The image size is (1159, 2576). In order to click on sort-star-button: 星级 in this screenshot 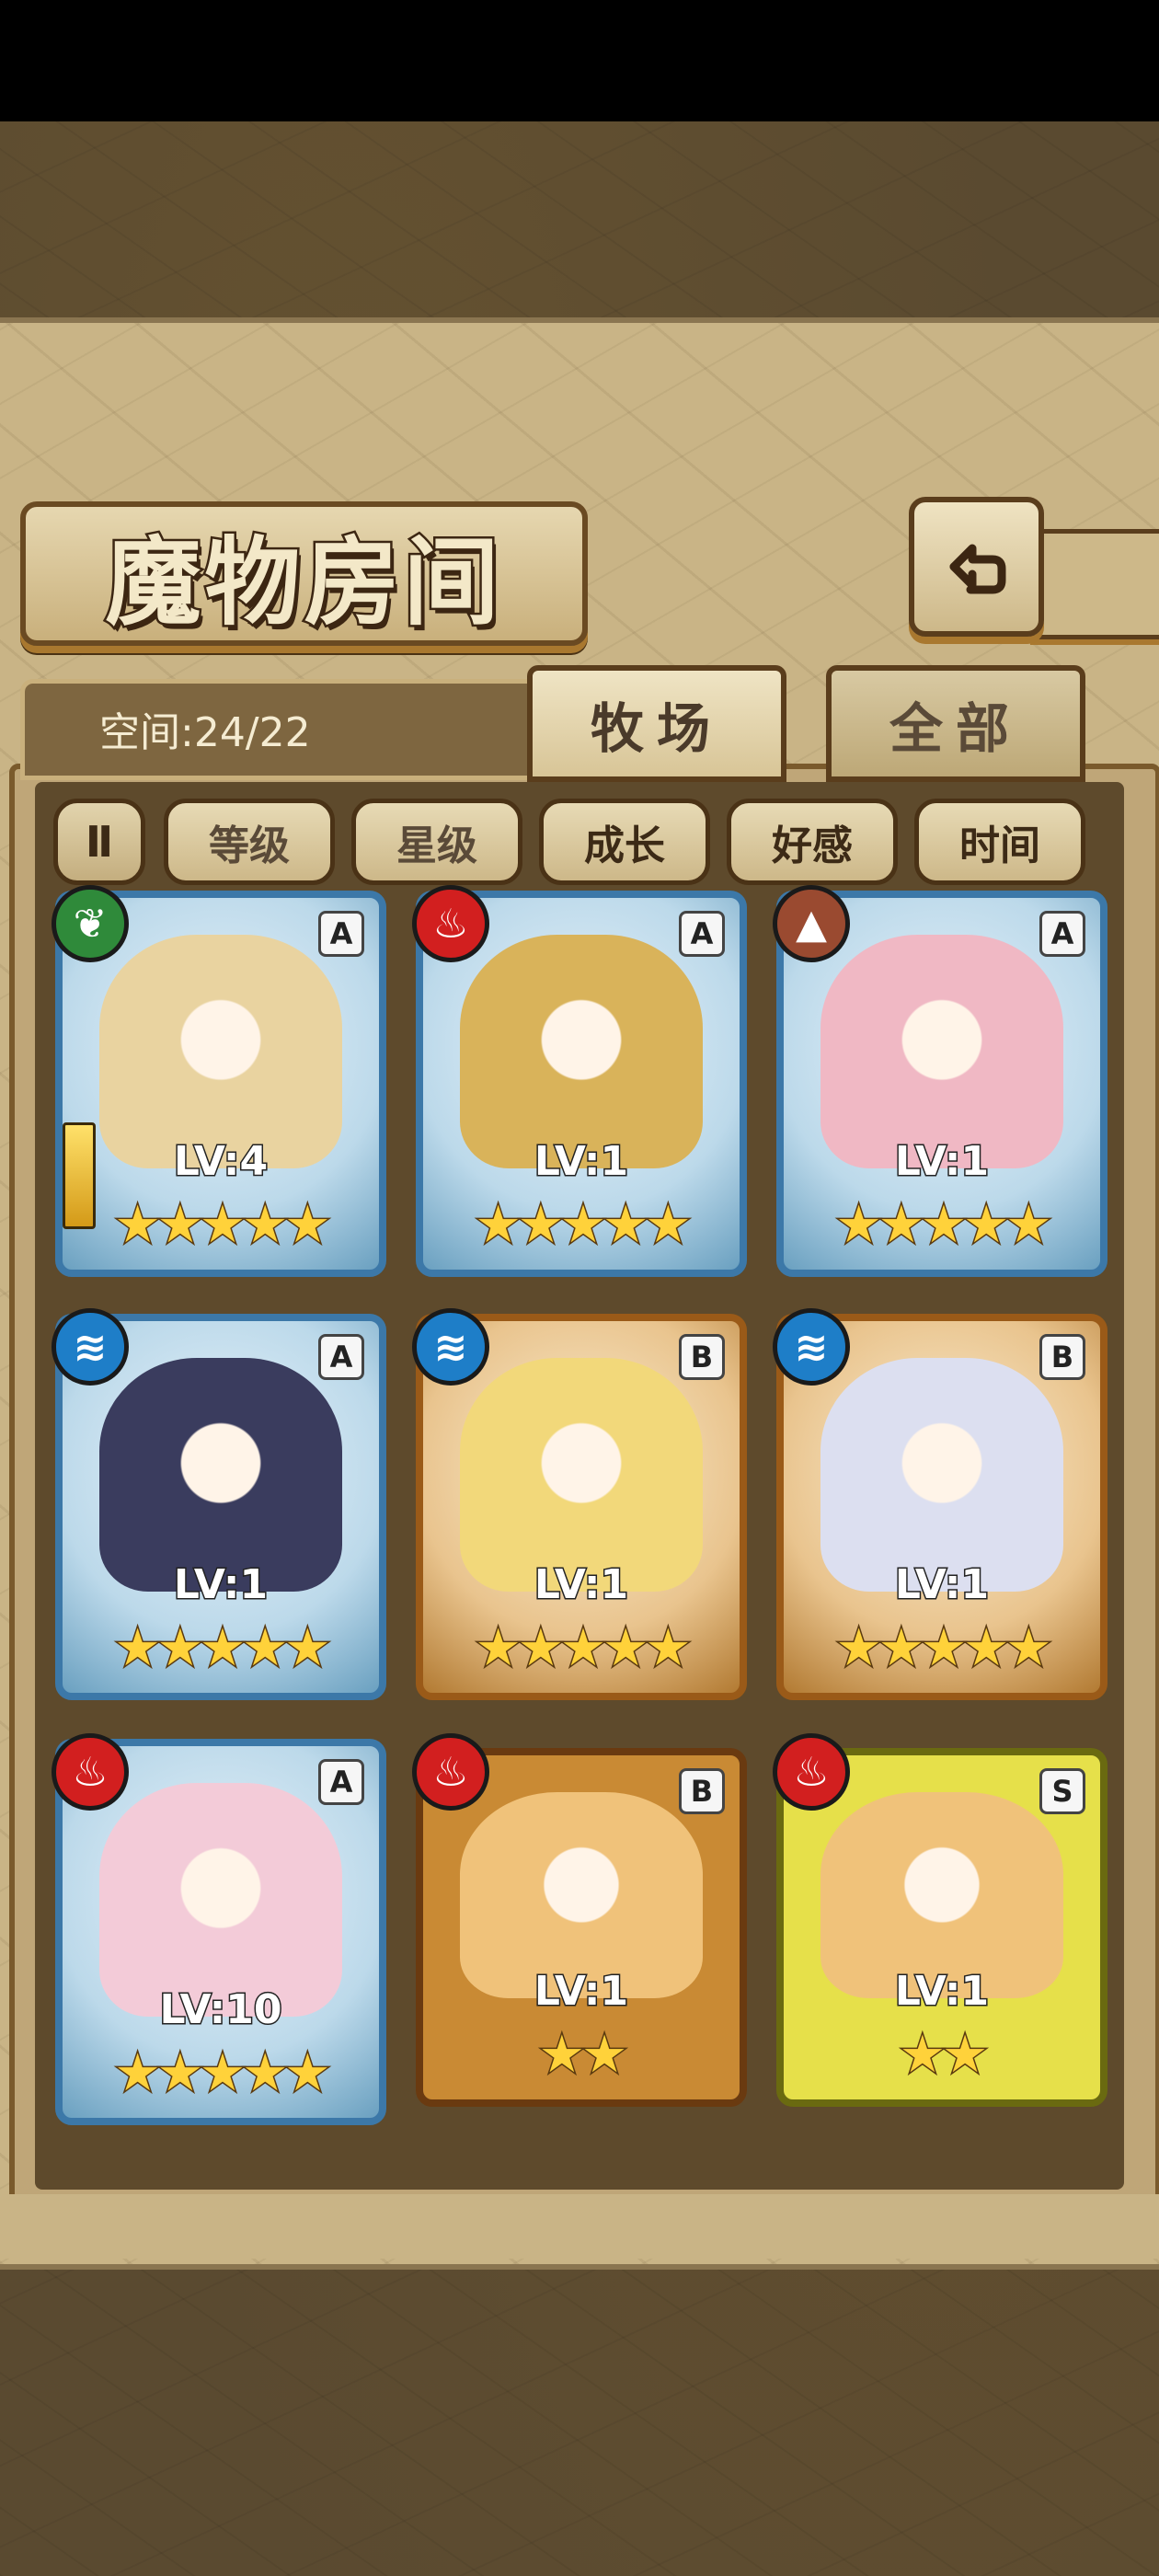, I will do `click(436, 842)`.